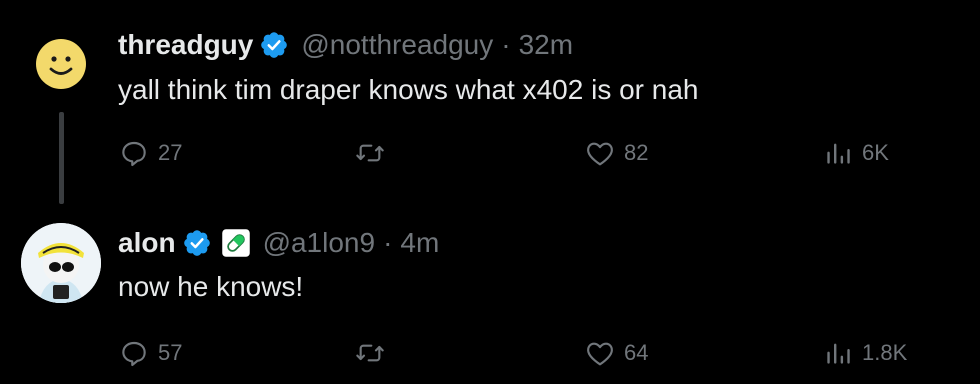  I want to click on reply-count: 27, so click(170, 152).